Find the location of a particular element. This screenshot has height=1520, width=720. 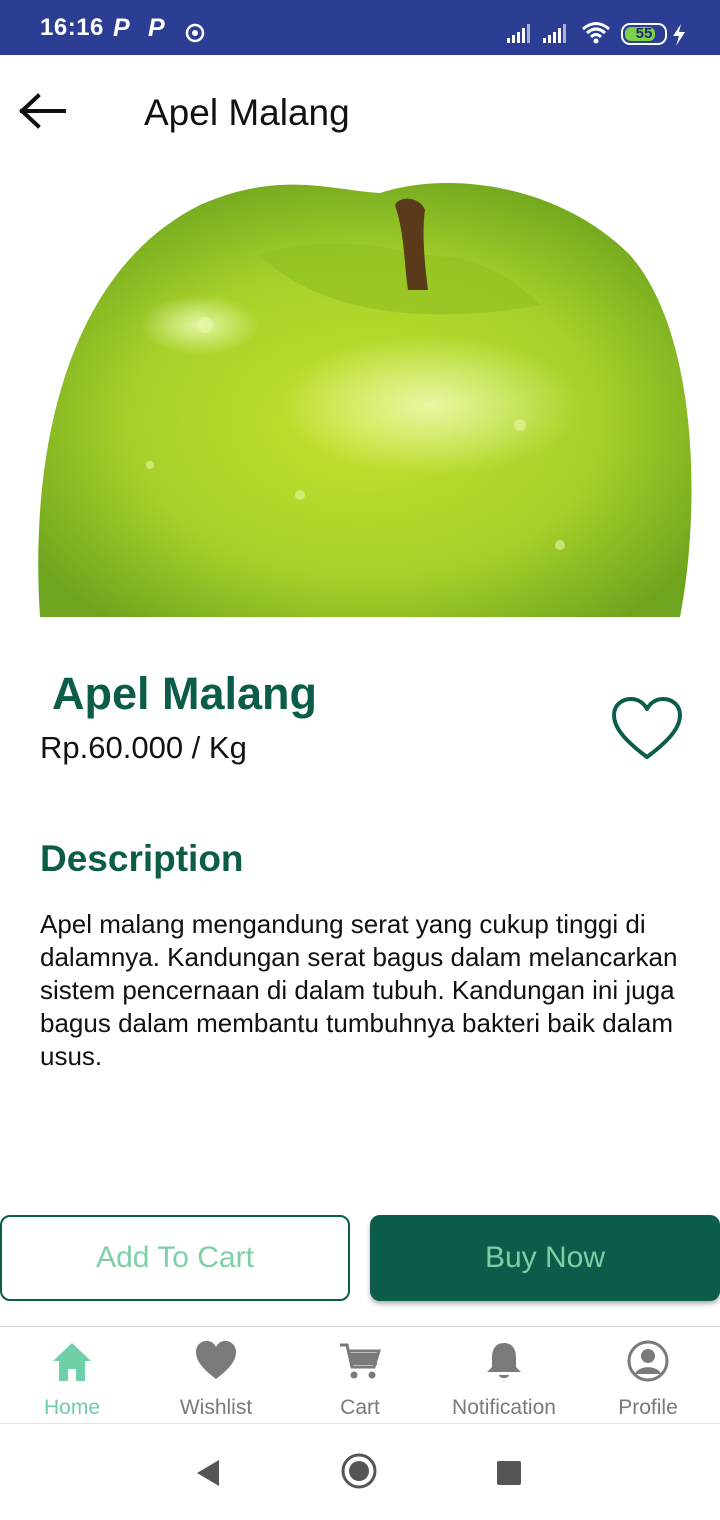

nav-item-profile: Profile is located at coordinates (648, 1376).